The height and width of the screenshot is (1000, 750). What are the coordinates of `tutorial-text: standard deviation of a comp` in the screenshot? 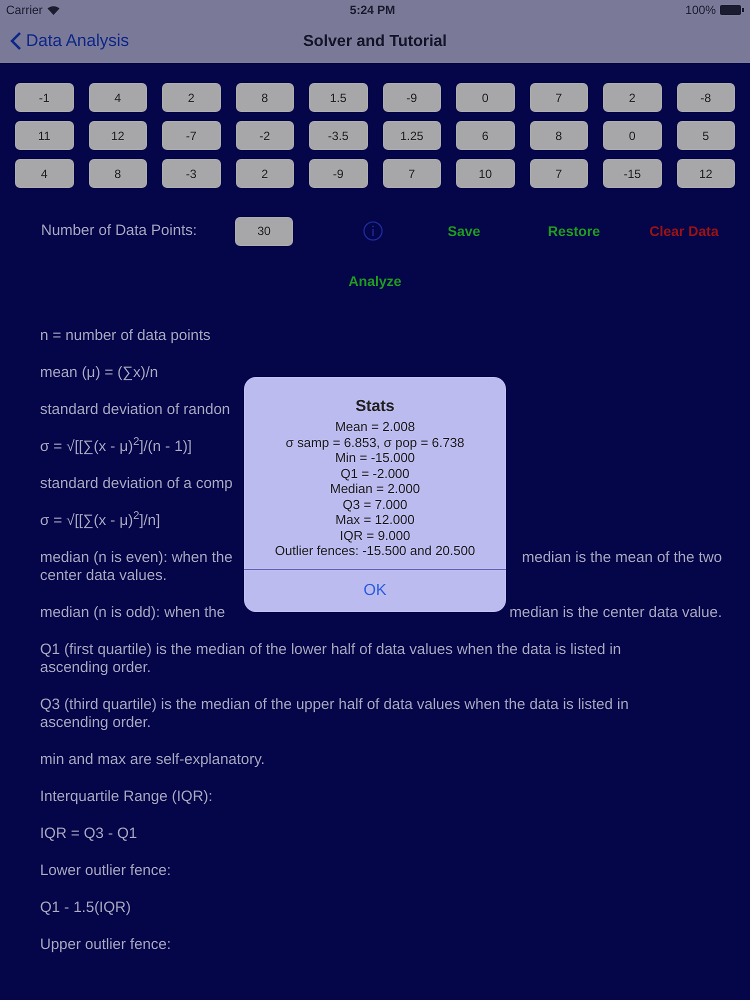 It's located at (136, 484).